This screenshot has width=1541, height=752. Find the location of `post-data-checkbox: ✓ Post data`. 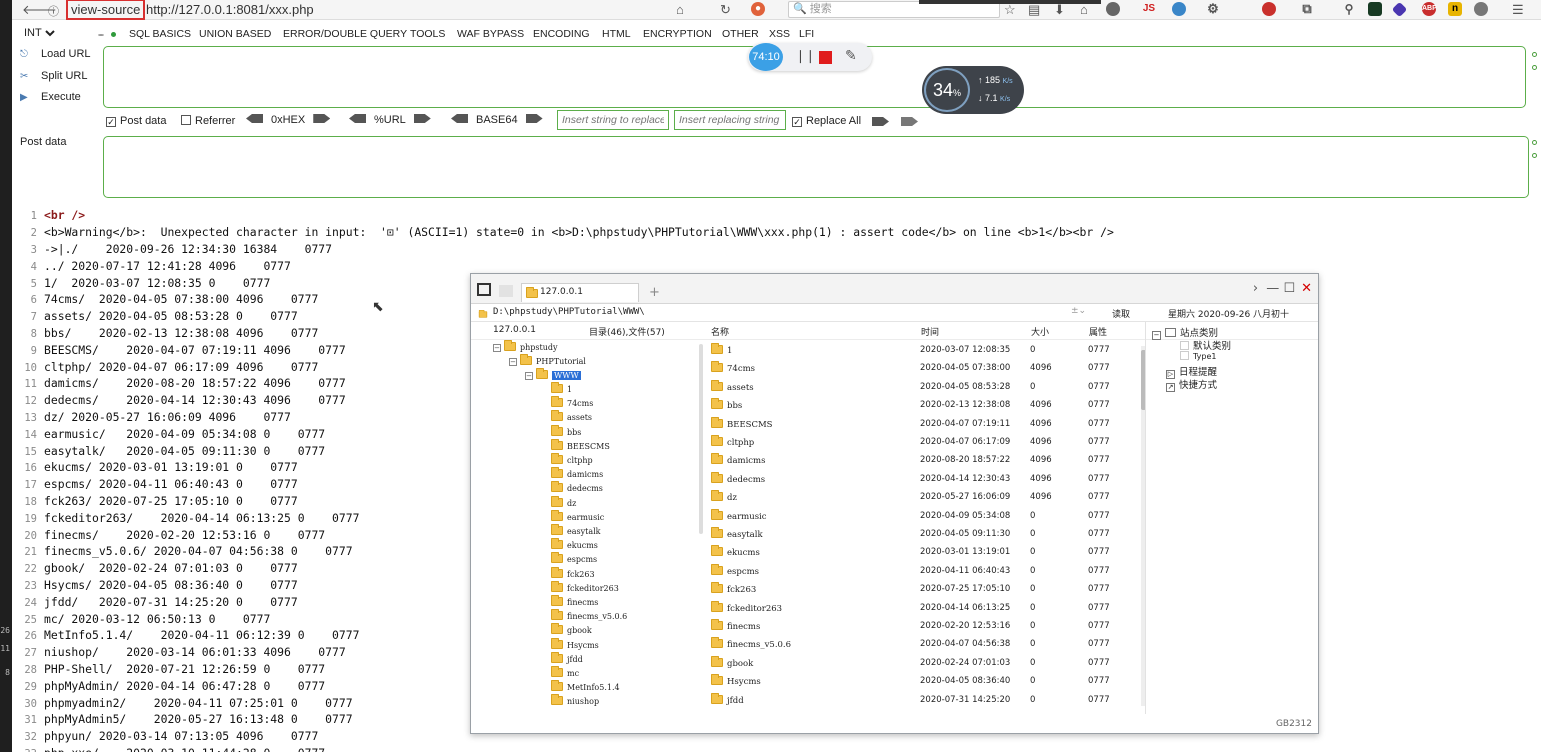

post-data-checkbox: ✓ Post data is located at coordinates (136, 121).